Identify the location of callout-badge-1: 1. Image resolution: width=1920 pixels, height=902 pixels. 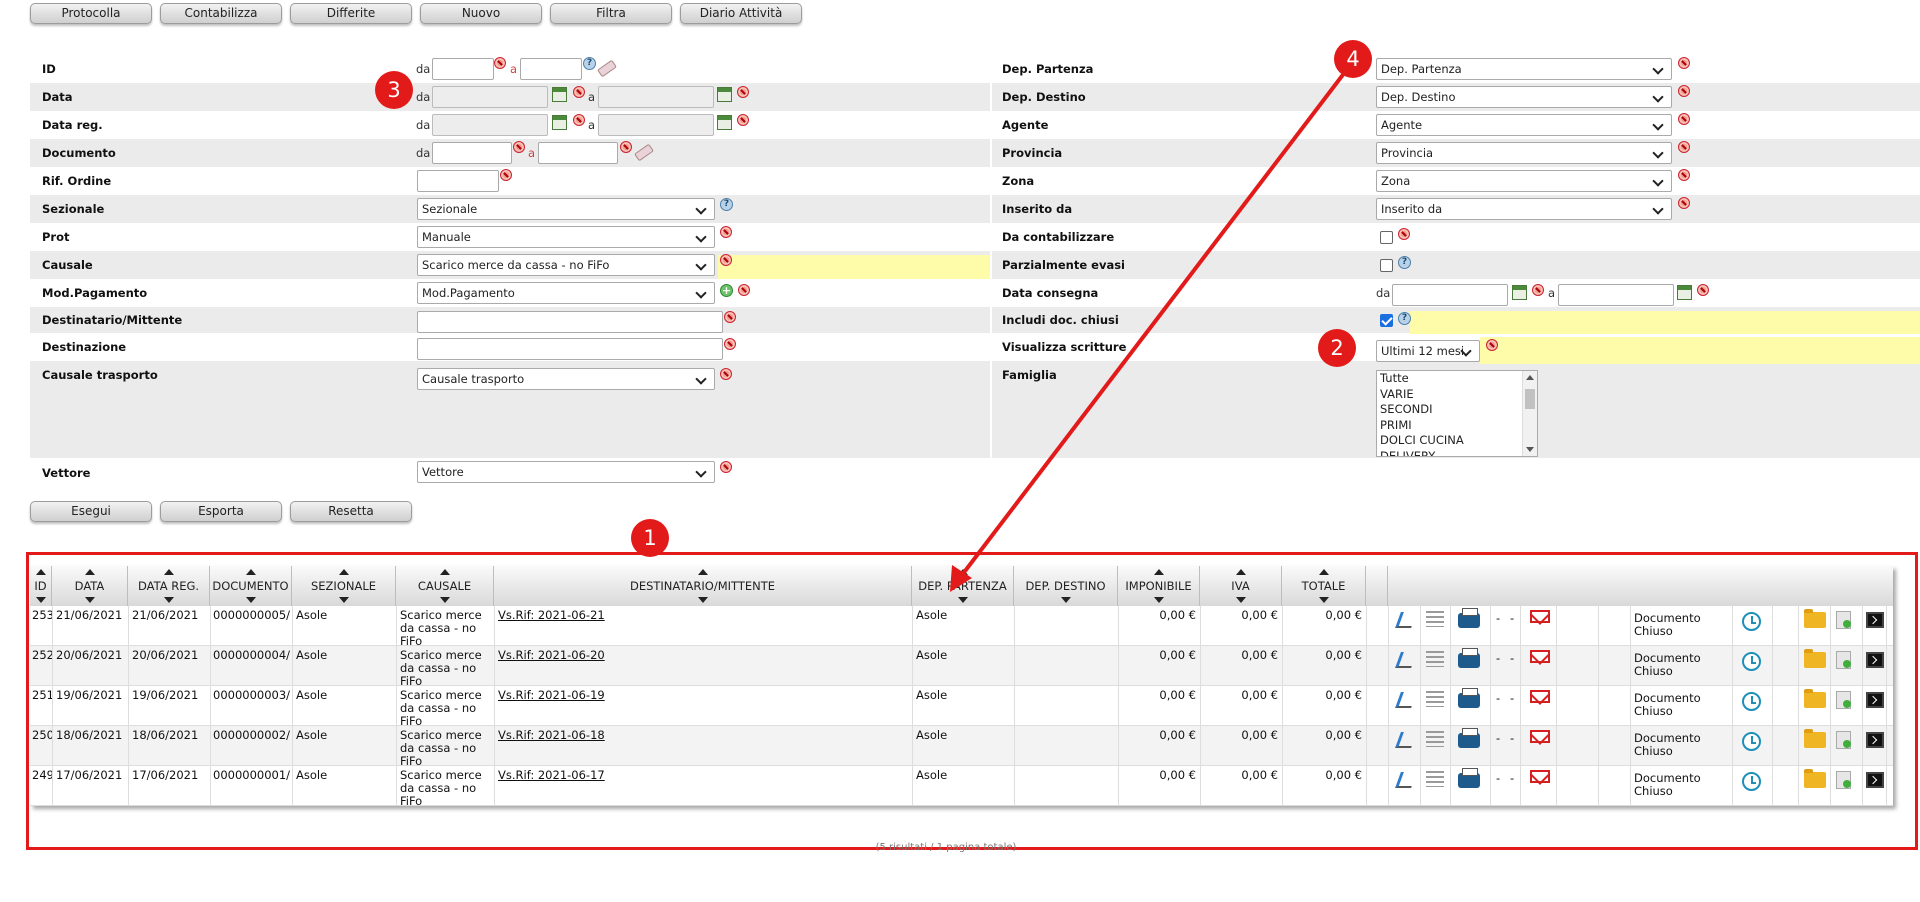
(650, 538).